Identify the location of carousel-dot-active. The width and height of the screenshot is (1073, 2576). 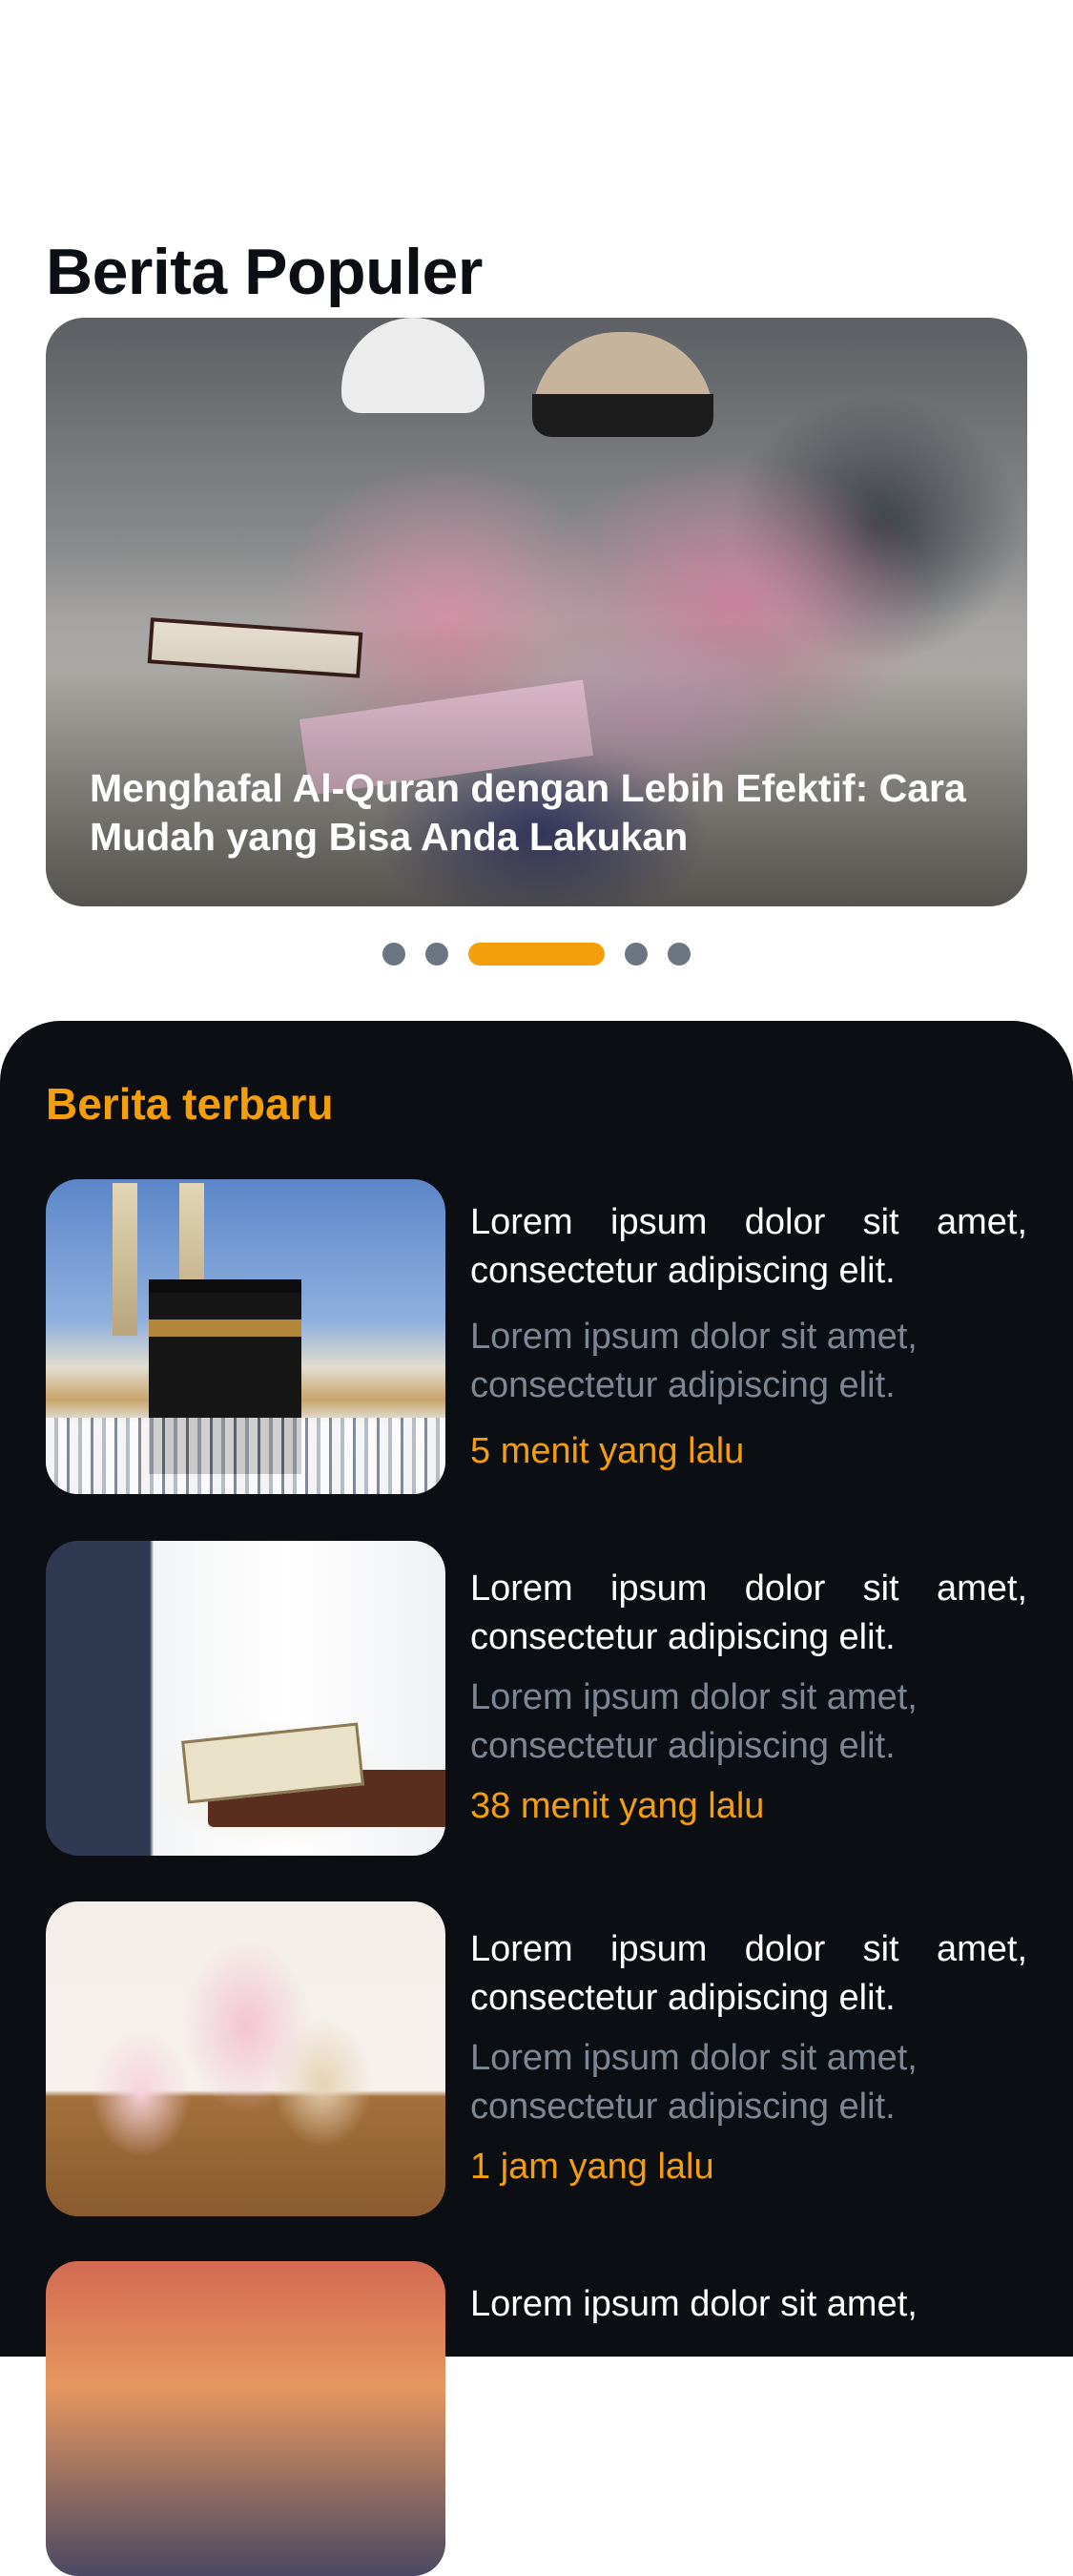
(536, 954).